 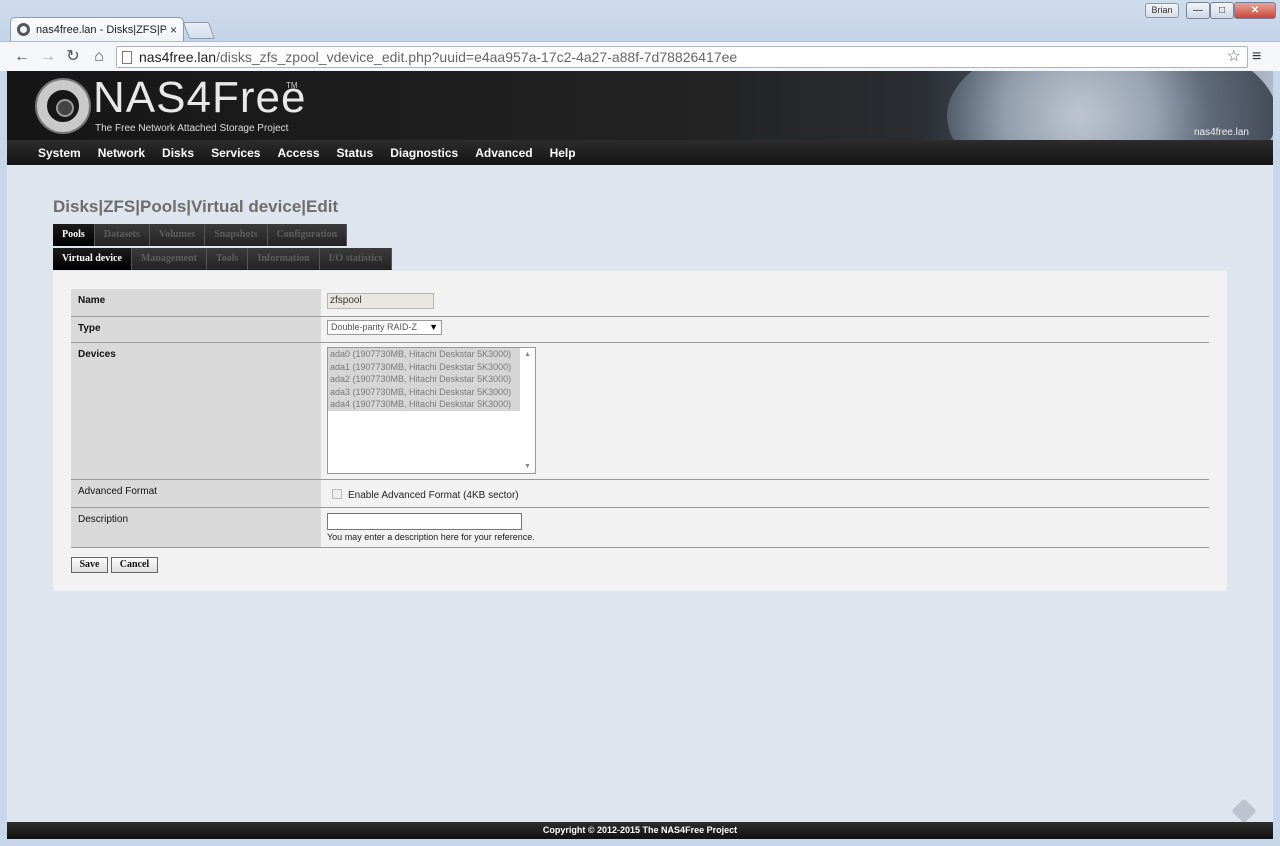 What do you see at coordinates (196, 329) in the screenshot?
I see `type-label: Type` at bounding box center [196, 329].